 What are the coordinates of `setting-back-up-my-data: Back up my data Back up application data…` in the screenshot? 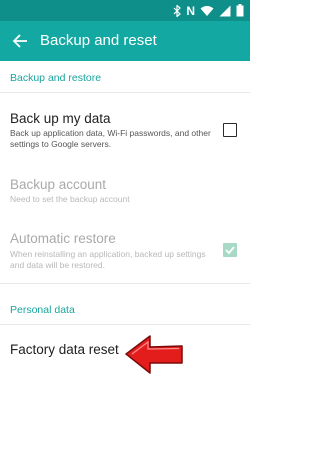 It's located at (125, 127).